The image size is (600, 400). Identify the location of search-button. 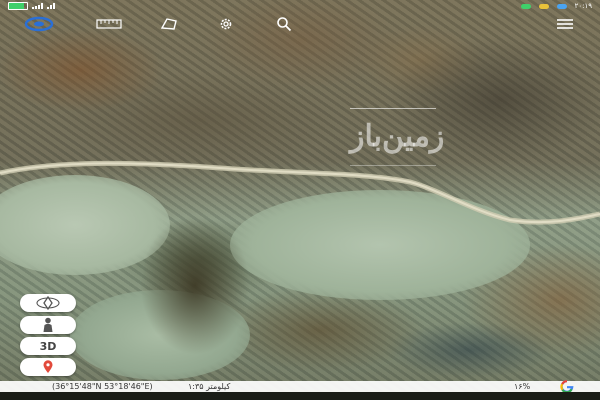
(284, 24).